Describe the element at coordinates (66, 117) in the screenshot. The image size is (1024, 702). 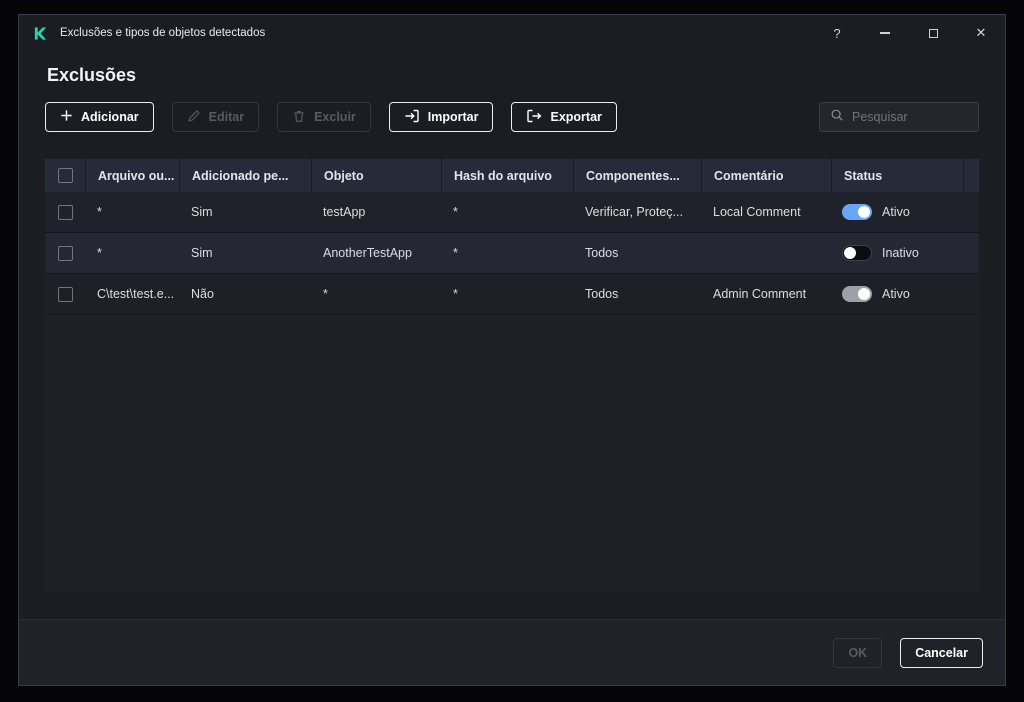
I see `plus-icon` at that location.